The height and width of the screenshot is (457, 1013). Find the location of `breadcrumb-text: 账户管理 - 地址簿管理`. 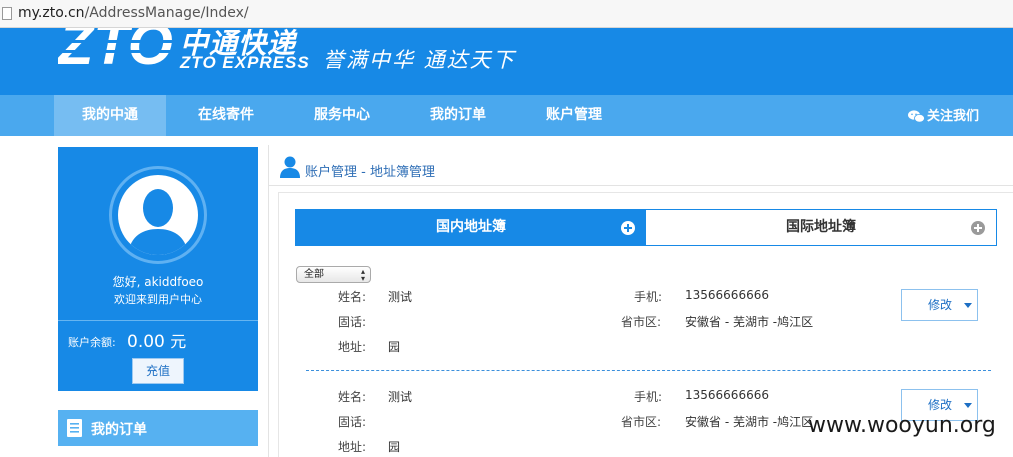

breadcrumb-text: 账户管理 - 地址簿管理 is located at coordinates (370, 172).